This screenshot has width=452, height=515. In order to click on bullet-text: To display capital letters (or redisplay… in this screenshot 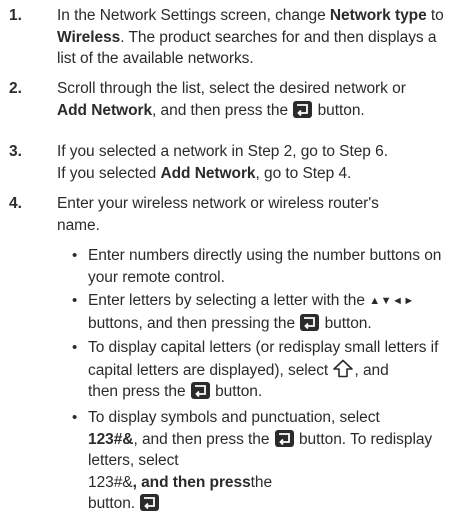, I will do `click(263, 369)`.